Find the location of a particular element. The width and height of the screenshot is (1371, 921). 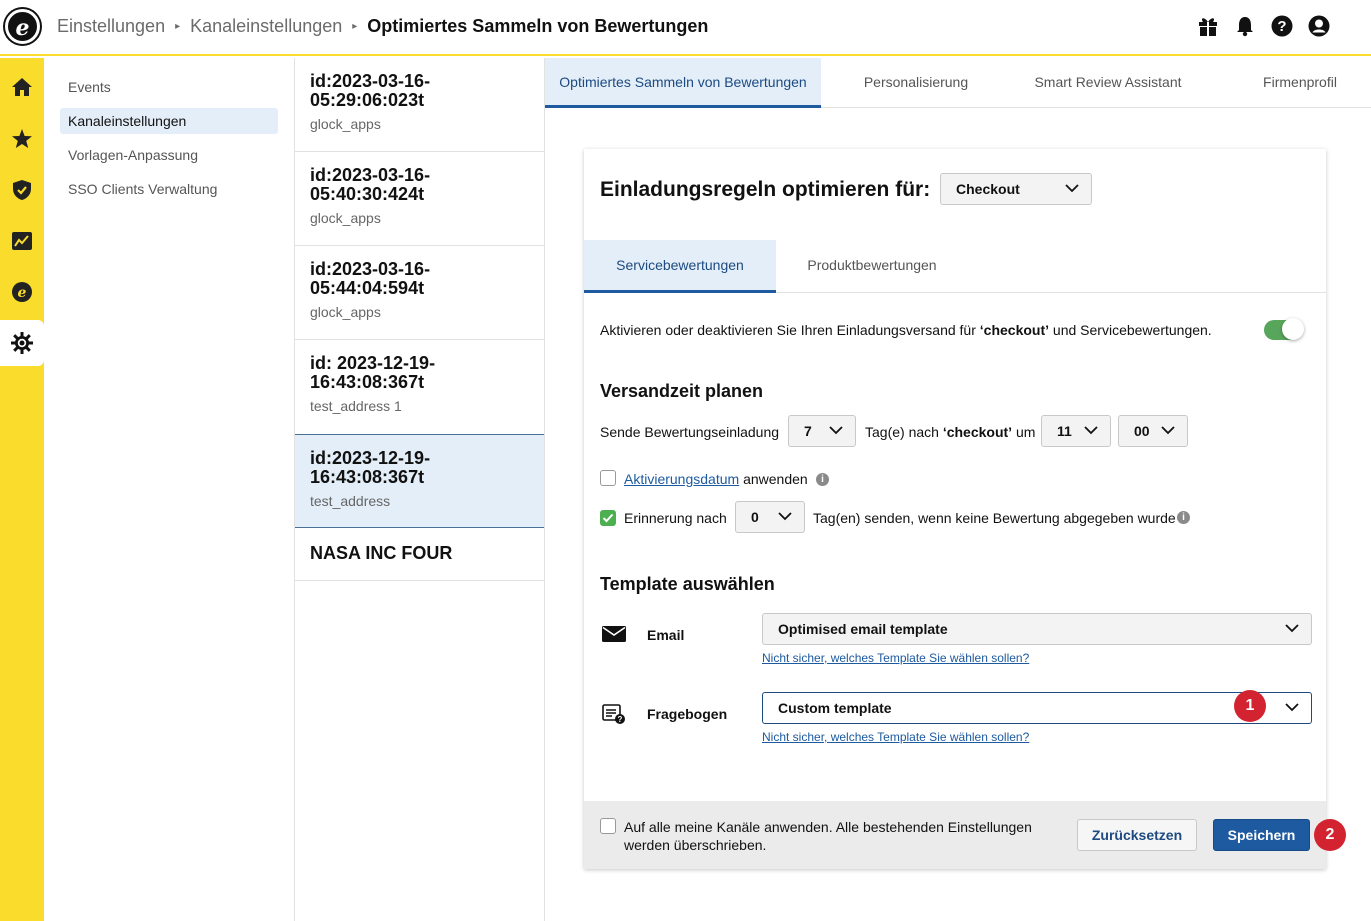

etrusted-icon: e is located at coordinates (22, 292).